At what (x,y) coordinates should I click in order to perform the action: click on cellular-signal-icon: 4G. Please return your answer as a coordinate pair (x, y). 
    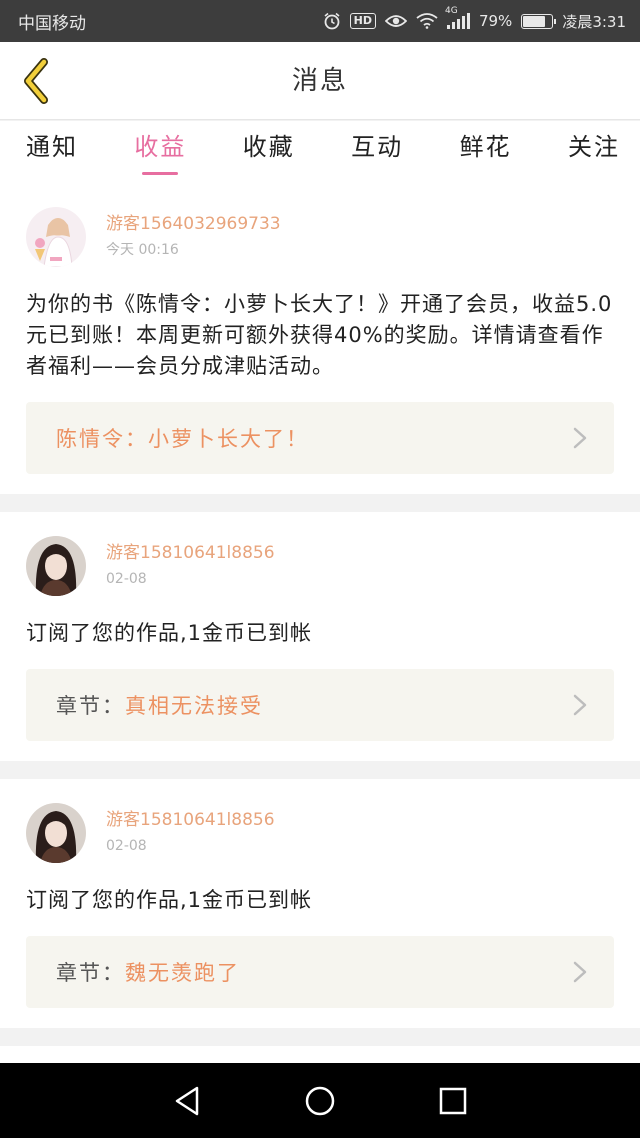
    Looking at the image, I should click on (457, 17).